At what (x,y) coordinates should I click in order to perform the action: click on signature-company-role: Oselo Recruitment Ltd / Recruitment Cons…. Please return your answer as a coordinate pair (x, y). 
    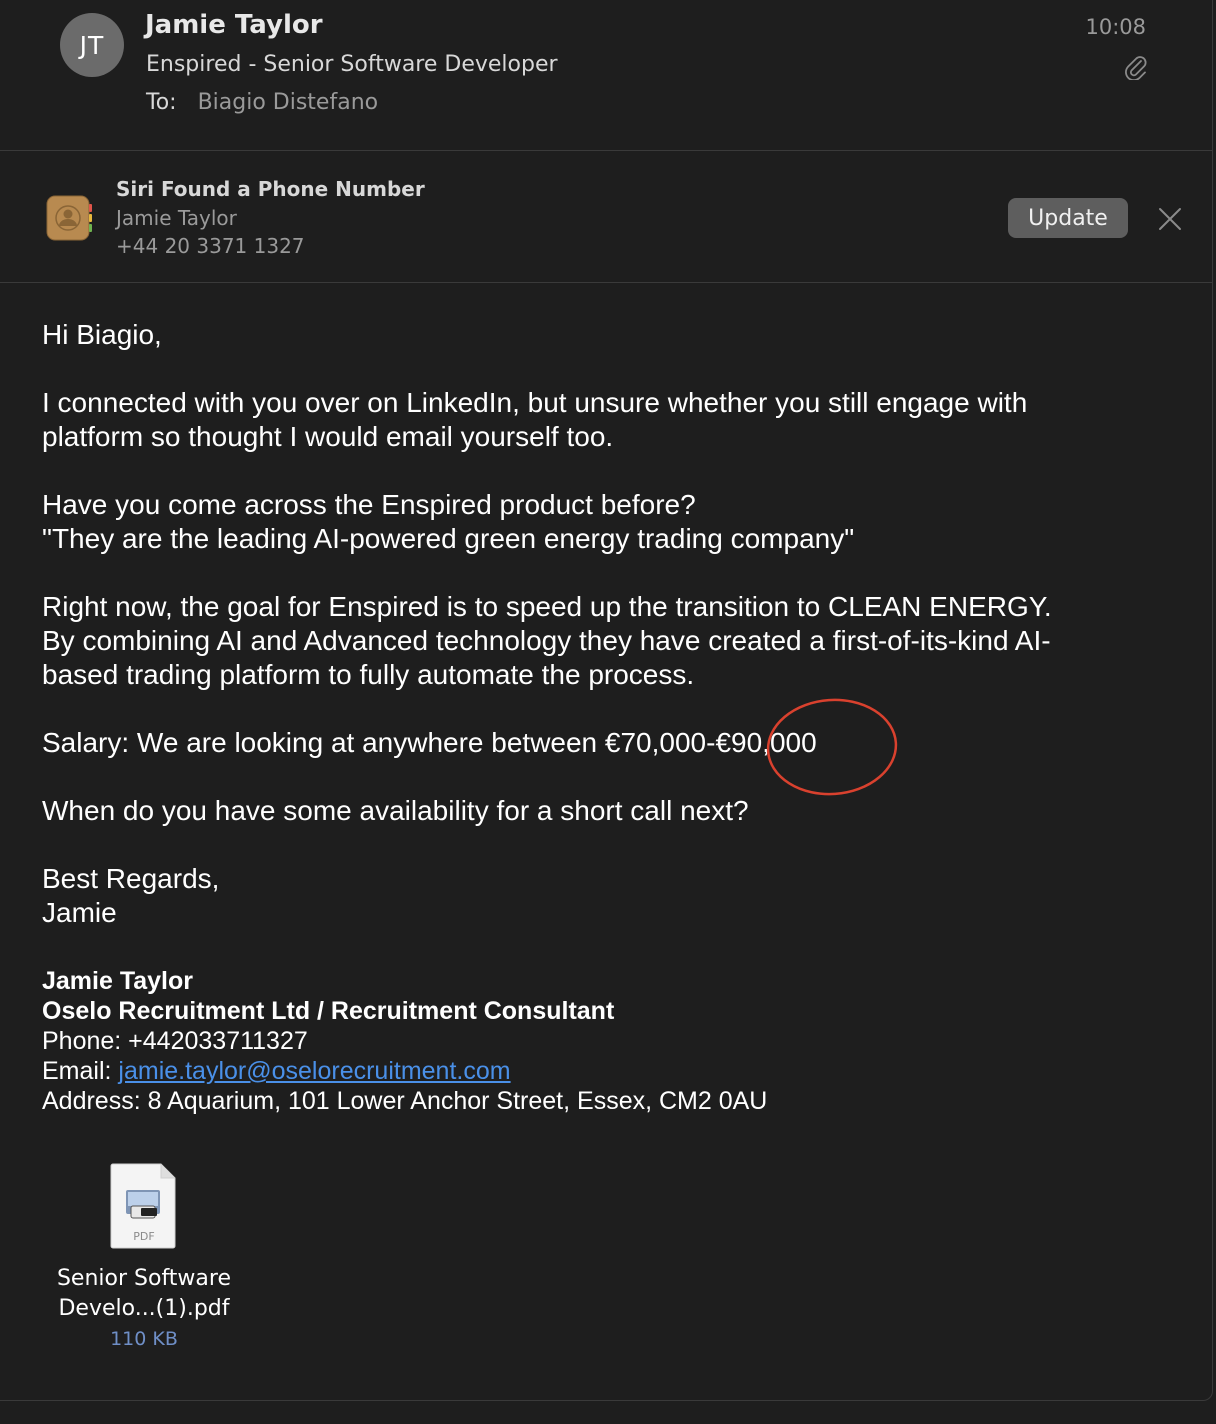
    Looking at the image, I should click on (328, 1011).